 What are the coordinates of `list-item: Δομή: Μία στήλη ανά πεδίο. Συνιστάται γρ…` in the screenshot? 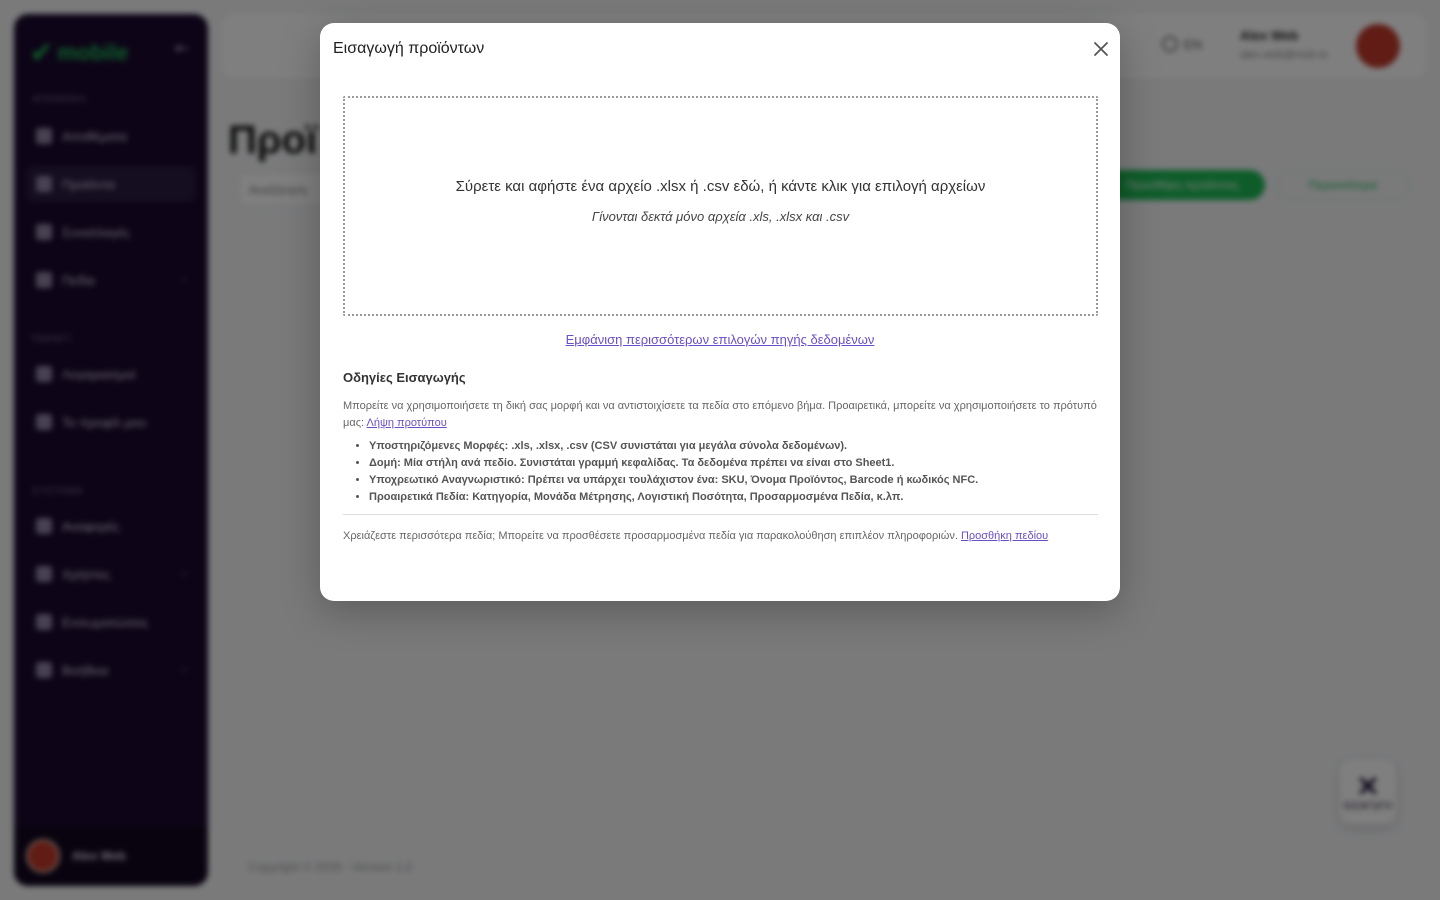 It's located at (733, 463).